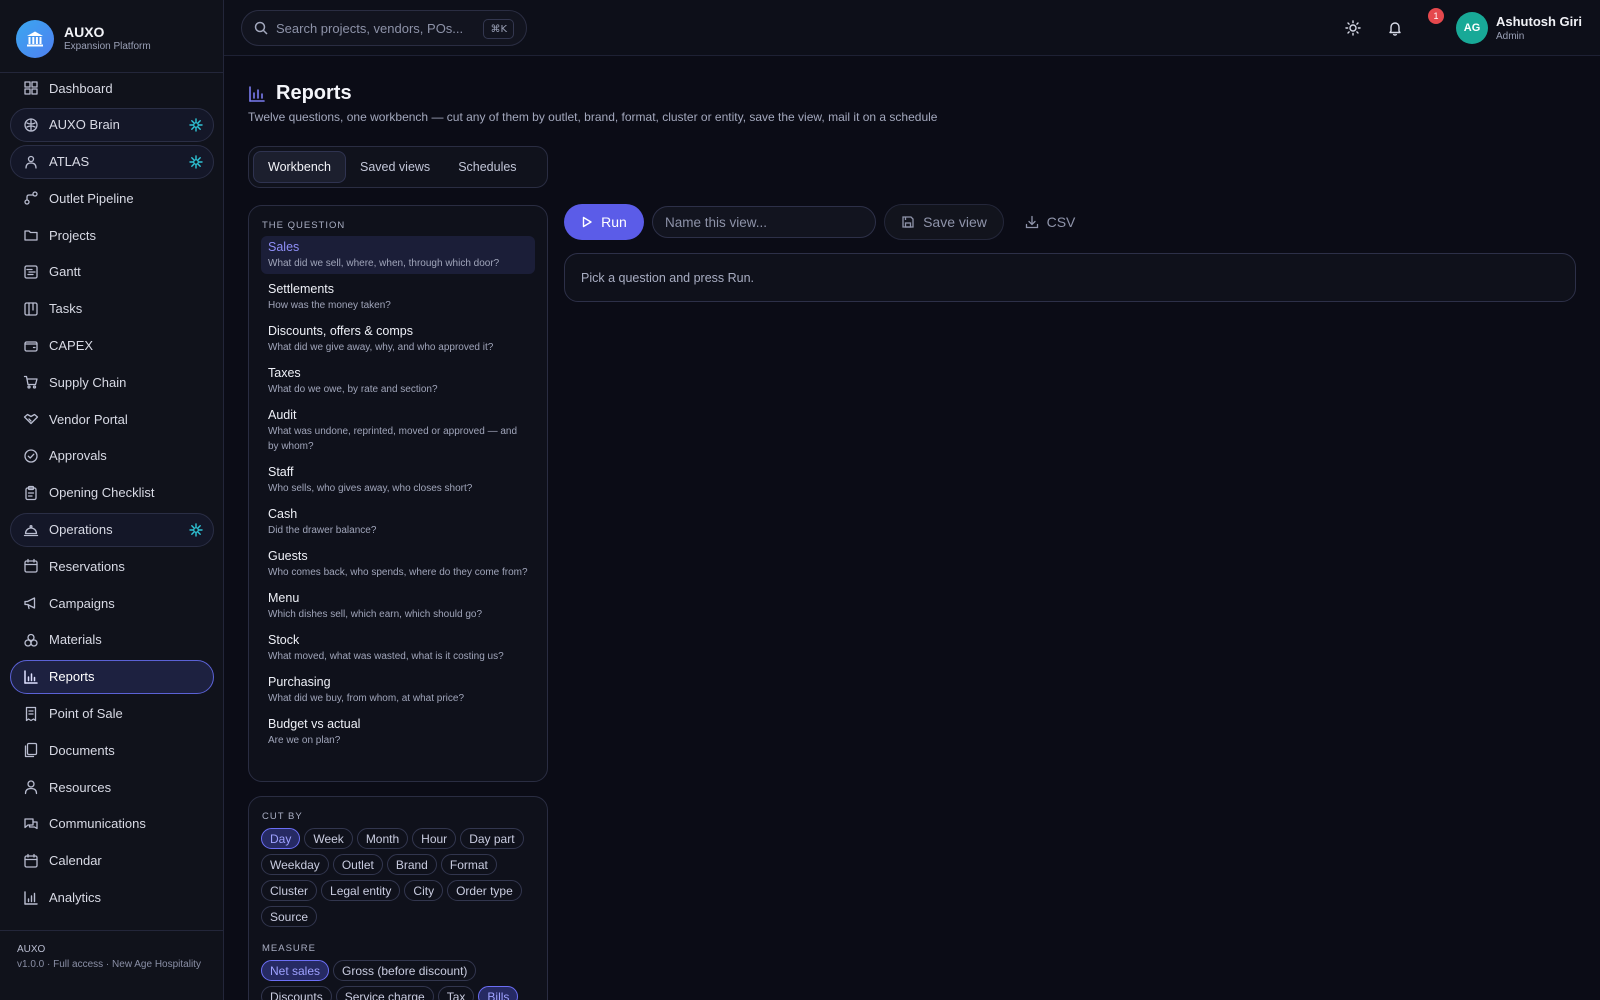  What do you see at coordinates (31, 898) in the screenshot?
I see `analytics-icon` at bounding box center [31, 898].